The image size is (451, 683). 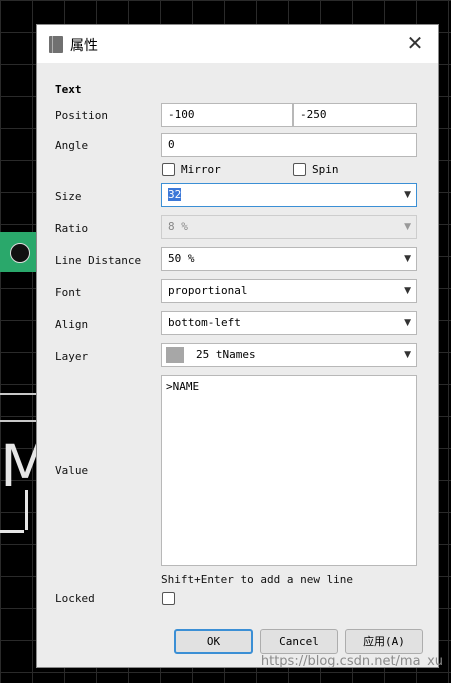 What do you see at coordinates (201, 169) in the screenshot?
I see `mirror-label: Mirror` at bounding box center [201, 169].